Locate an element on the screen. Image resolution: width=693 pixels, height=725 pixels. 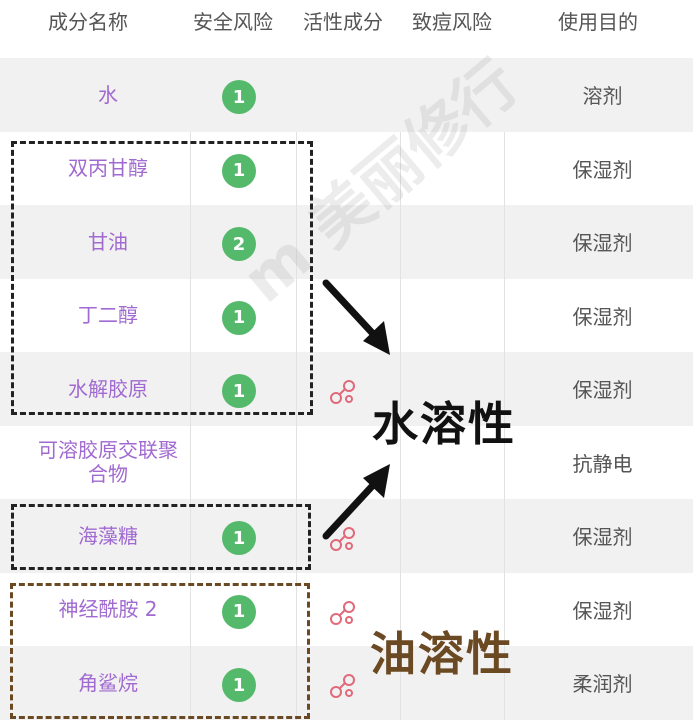
purpose-text: 柔润剂 is located at coordinates (602, 684).